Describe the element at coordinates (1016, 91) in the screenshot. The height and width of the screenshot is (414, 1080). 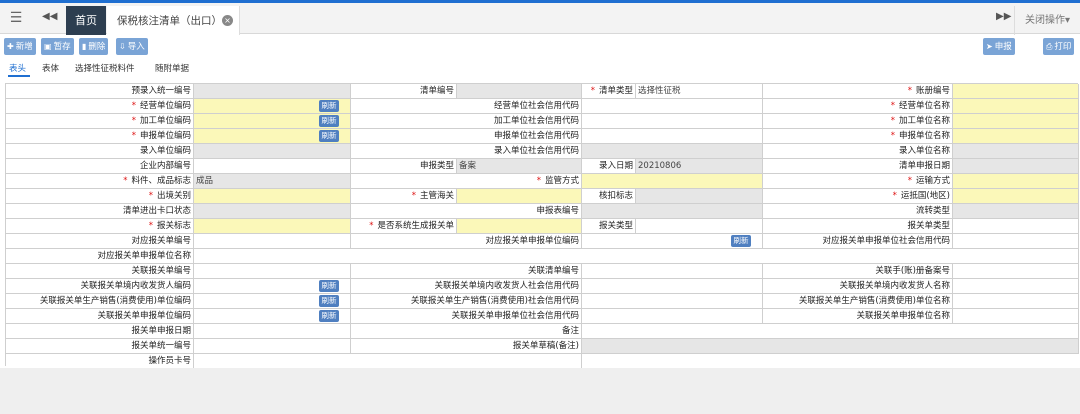
I see `account-book-no-field` at that location.